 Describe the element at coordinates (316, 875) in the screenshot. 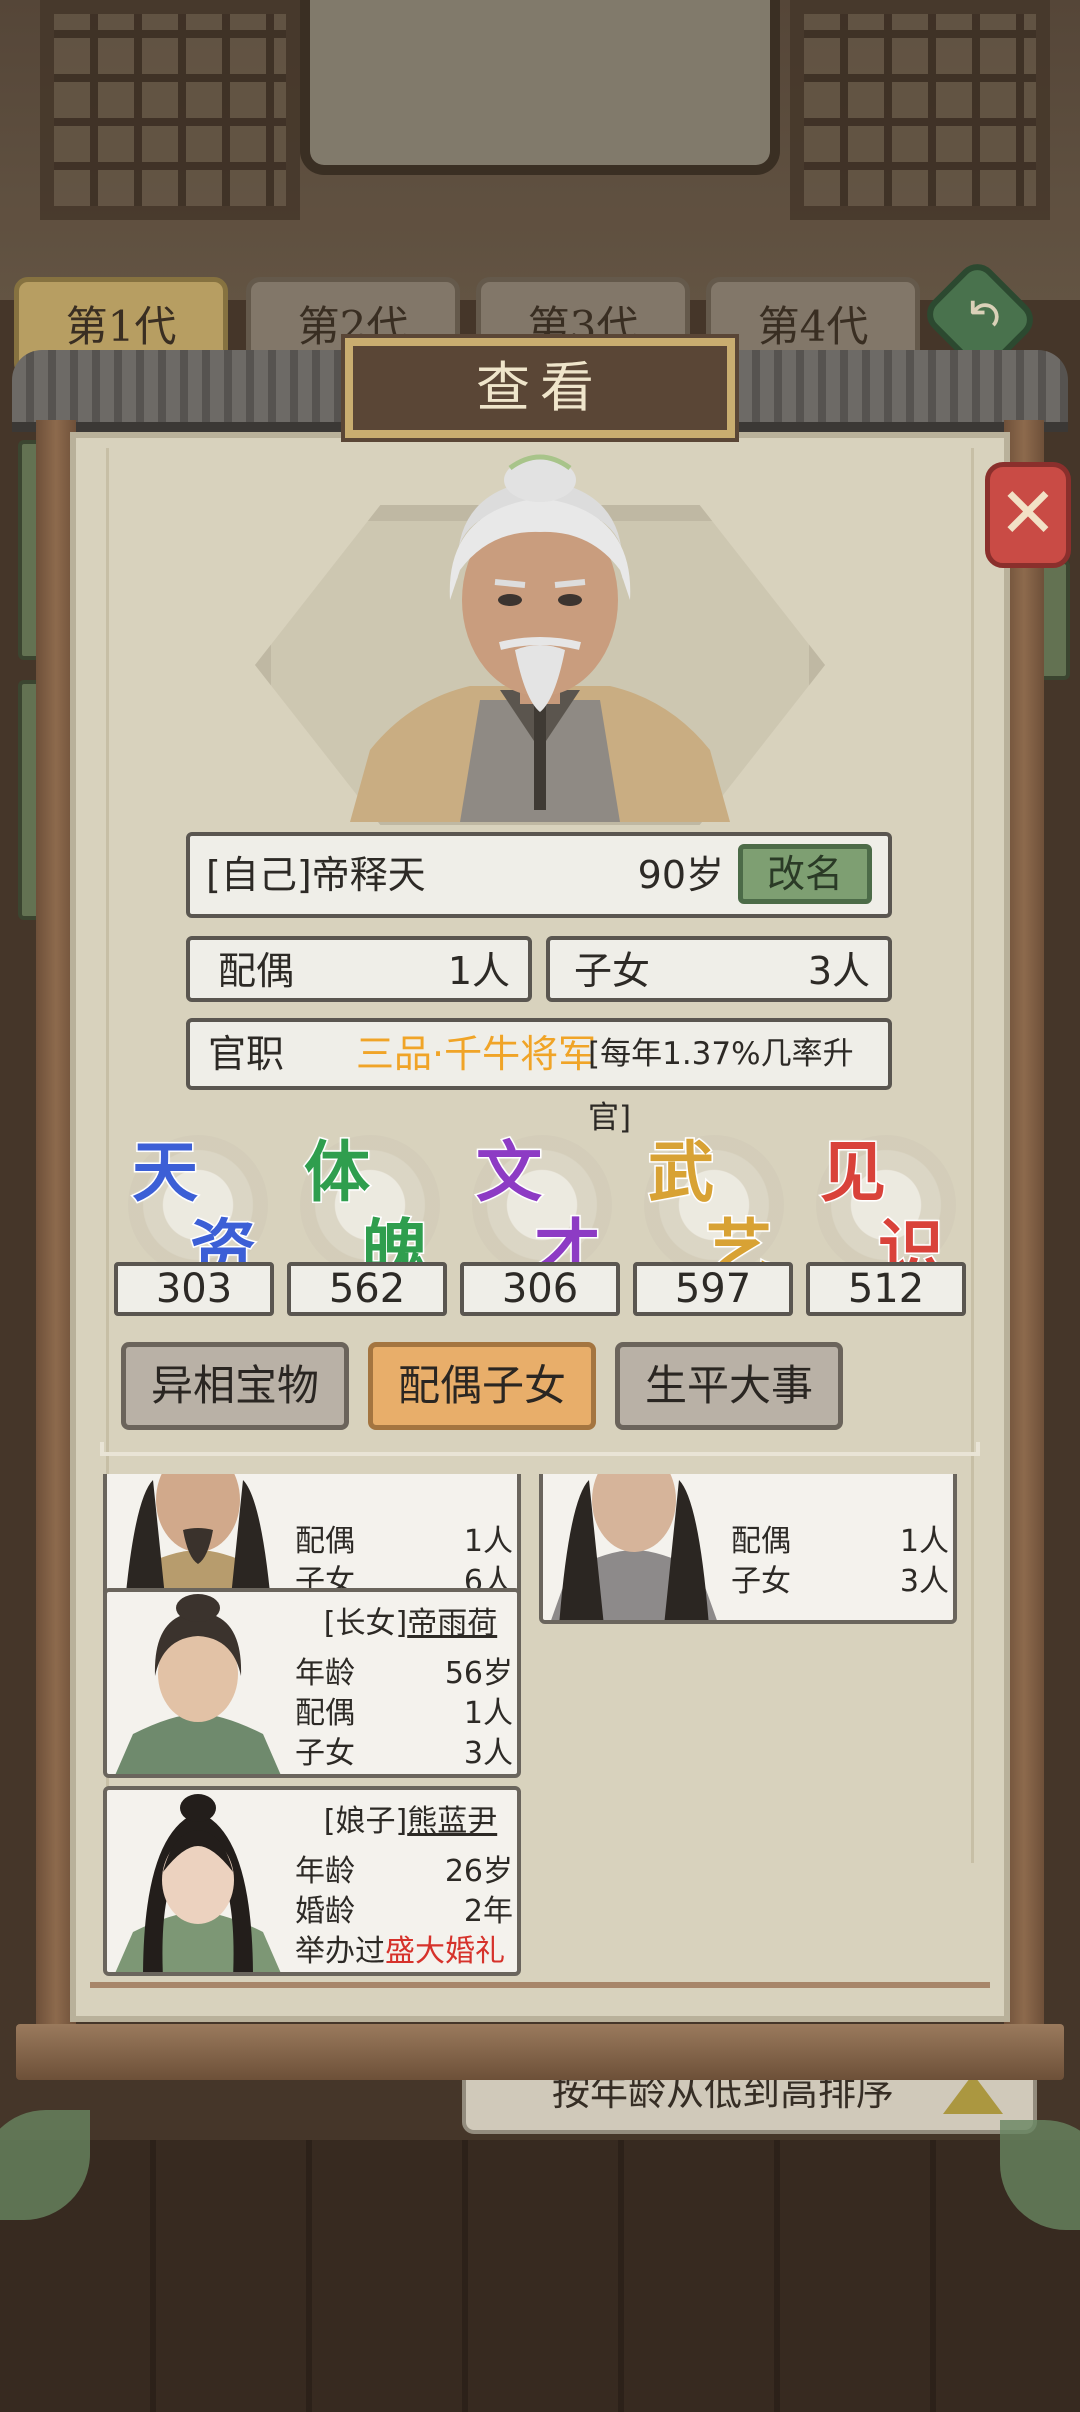

I see `profile-name: [自己]帝释天` at that location.